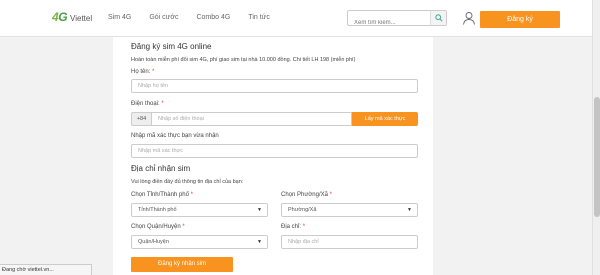  Describe the element at coordinates (141, 119) in the screenshot. I see `phone-country-prefix: +84` at that location.